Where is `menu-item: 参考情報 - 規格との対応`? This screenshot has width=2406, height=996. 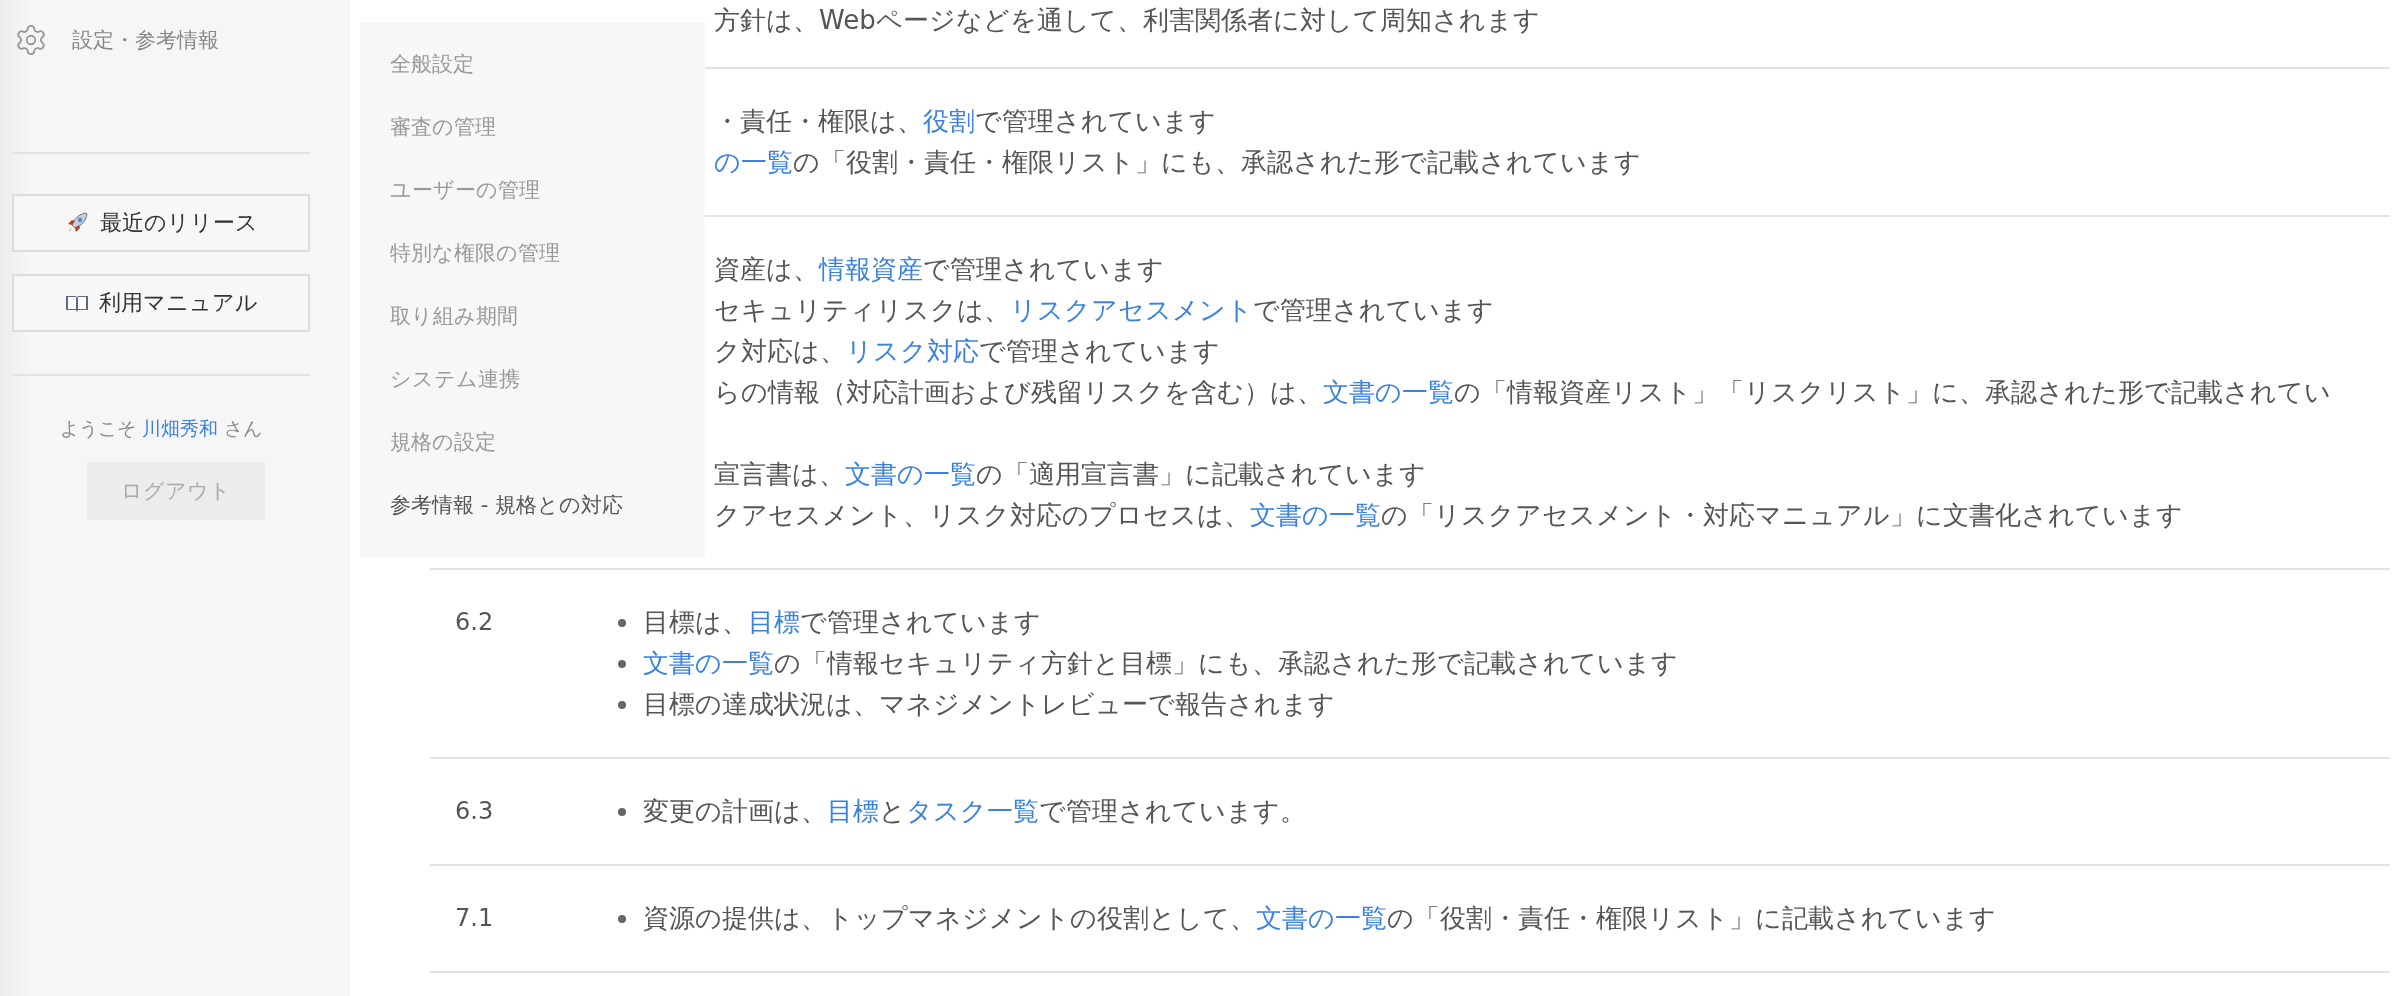
menu-item: 参考情報 - 規格との対応 is located at coordinates (506, 516).